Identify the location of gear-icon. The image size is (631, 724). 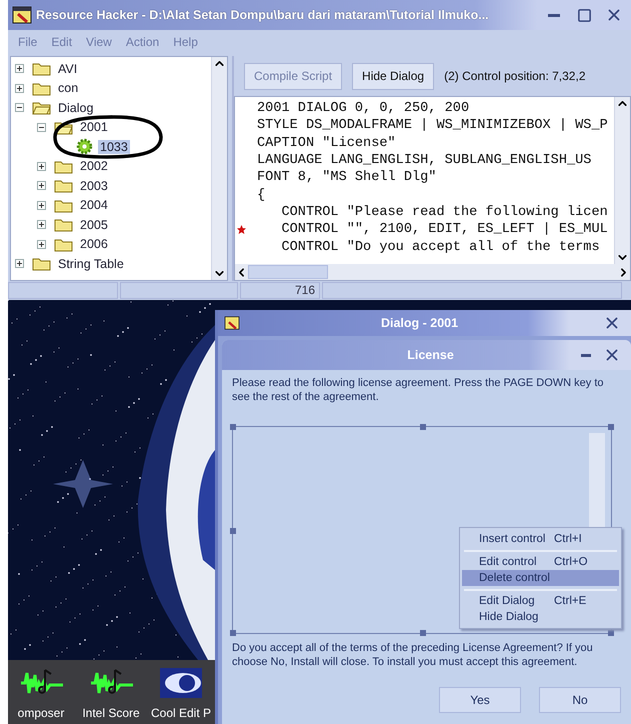
(84, 147).